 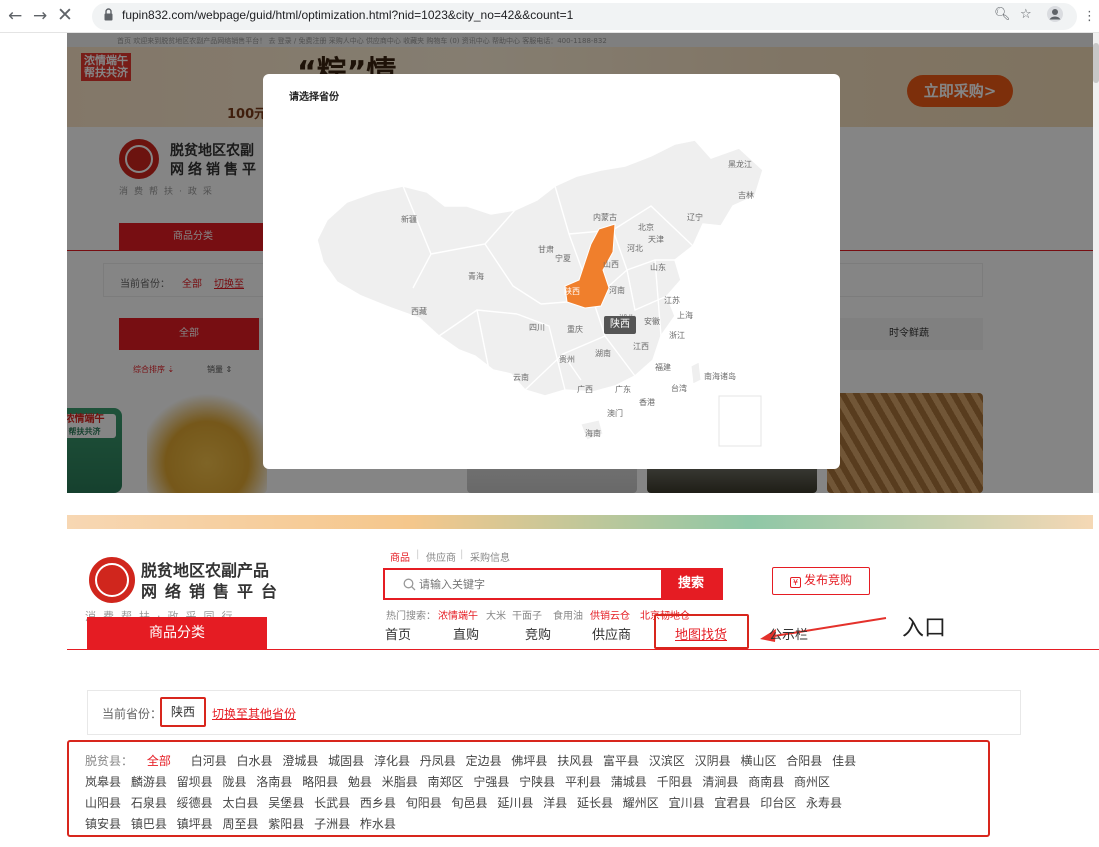 I want to click on zoom-icon: 🔍︎, so click(x=1002, y=14).